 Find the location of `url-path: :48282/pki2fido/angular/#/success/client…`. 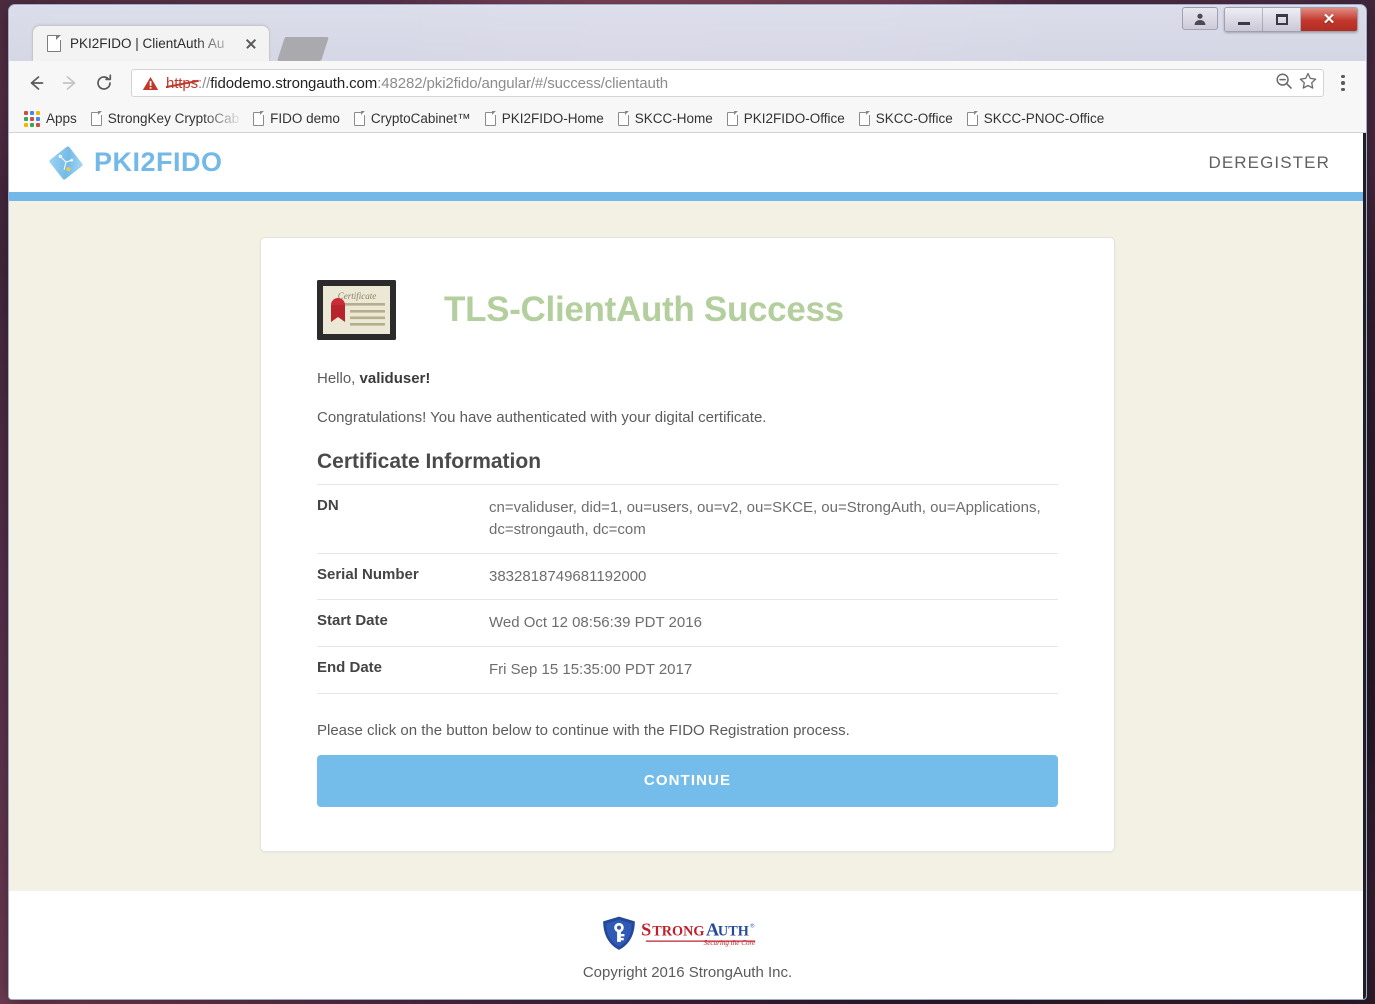

url-path: :48282/pki2fido/angular/#/success/client… is located at coordinates (522, 83).